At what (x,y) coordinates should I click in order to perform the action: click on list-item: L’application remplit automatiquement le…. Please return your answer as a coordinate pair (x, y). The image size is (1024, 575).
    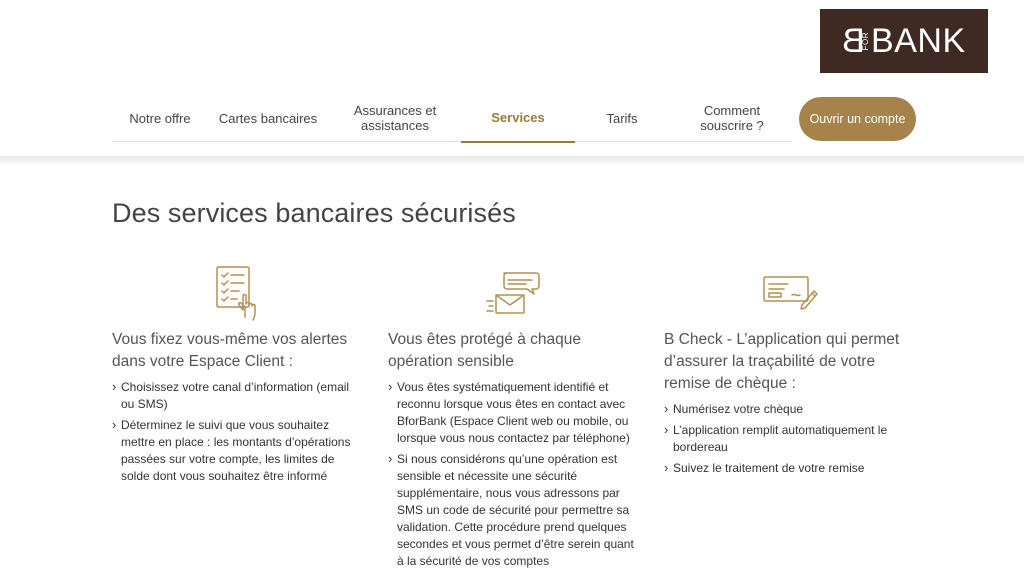
    Looking at the image, I should click on (789, 438).